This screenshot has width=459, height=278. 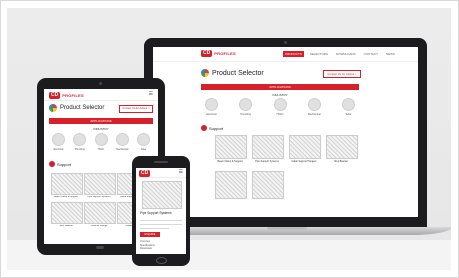 What do you see at coordinates (346, 54) in the screenshot?
I see `nav-item-downloads: DOWNLOADS` at bounding box center [346, 54].